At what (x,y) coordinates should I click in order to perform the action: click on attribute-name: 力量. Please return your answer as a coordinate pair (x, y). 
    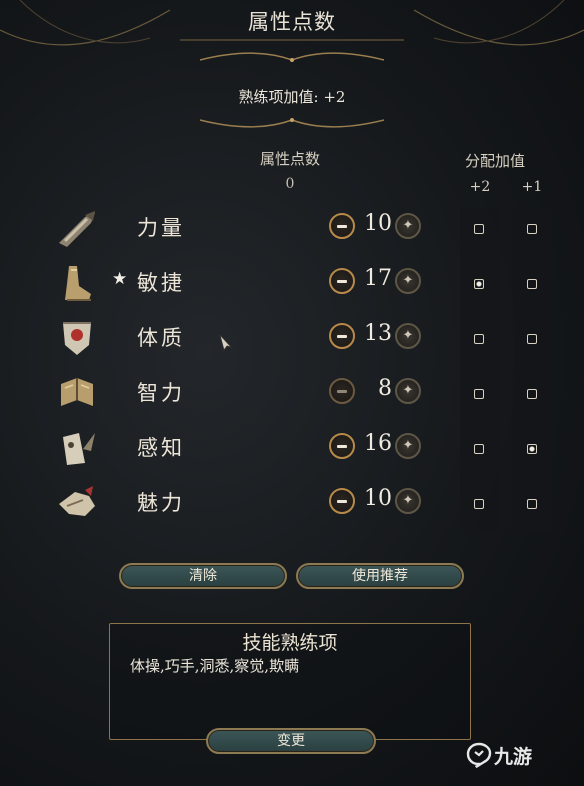
    Looking at the image, I should click on (161, 228).